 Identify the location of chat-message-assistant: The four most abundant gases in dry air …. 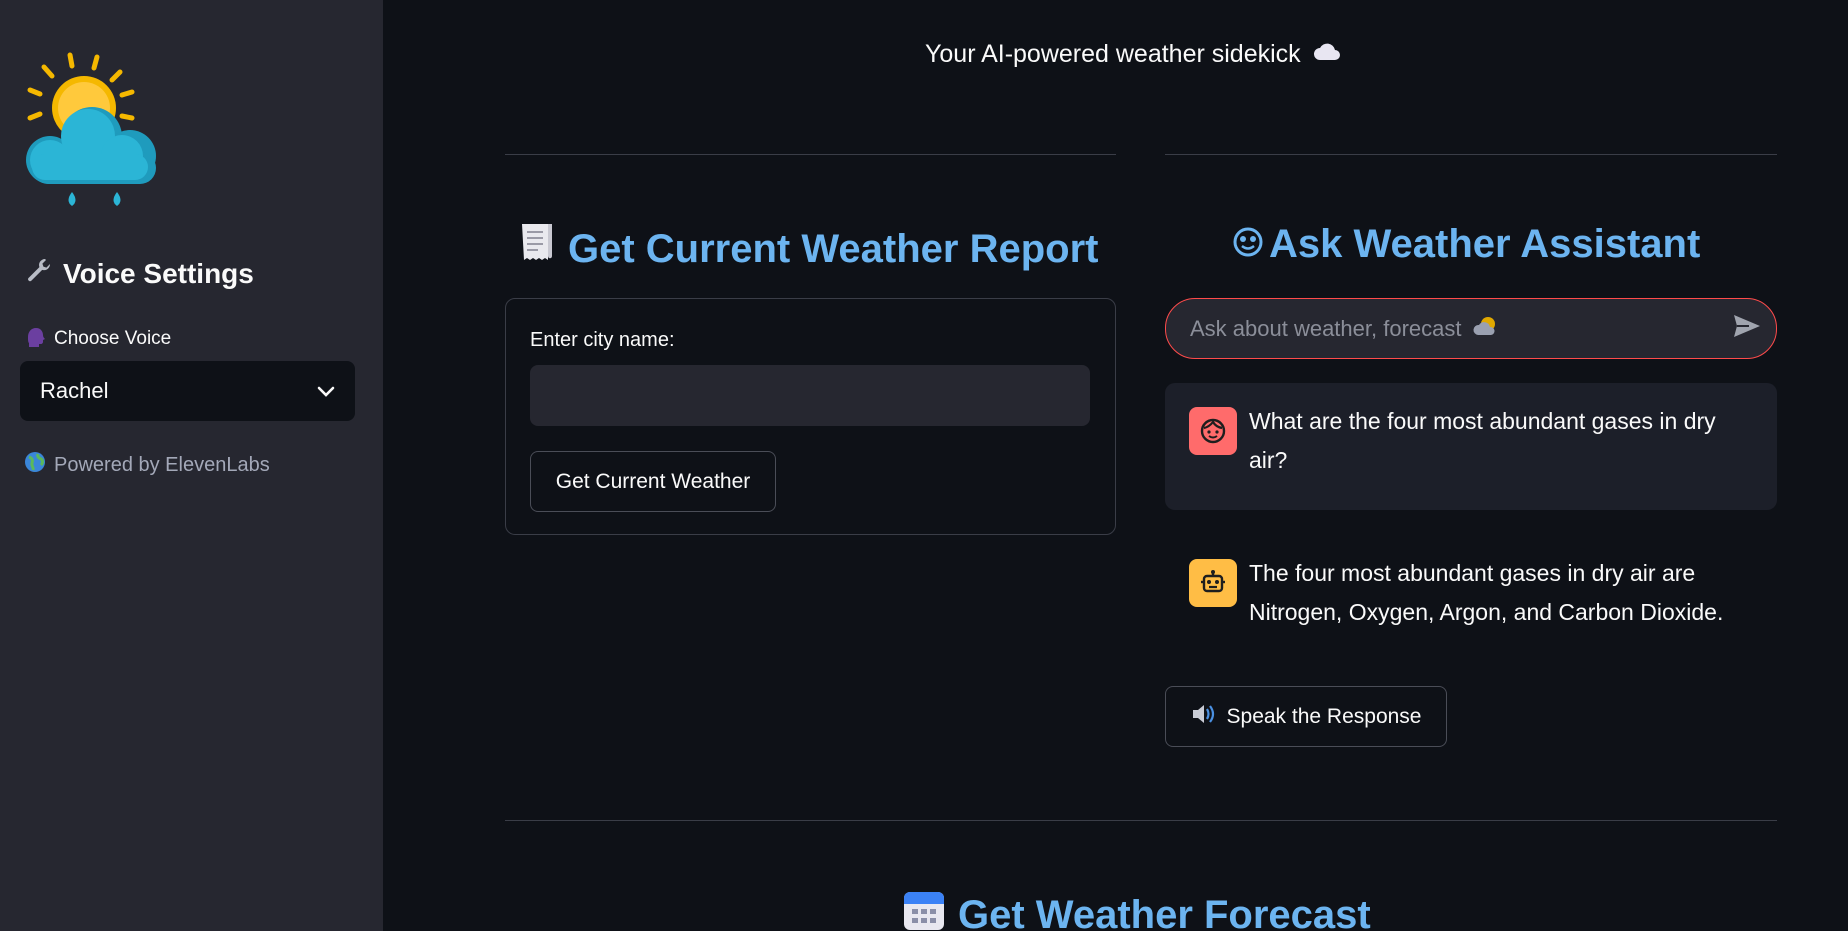
(1471, 598).